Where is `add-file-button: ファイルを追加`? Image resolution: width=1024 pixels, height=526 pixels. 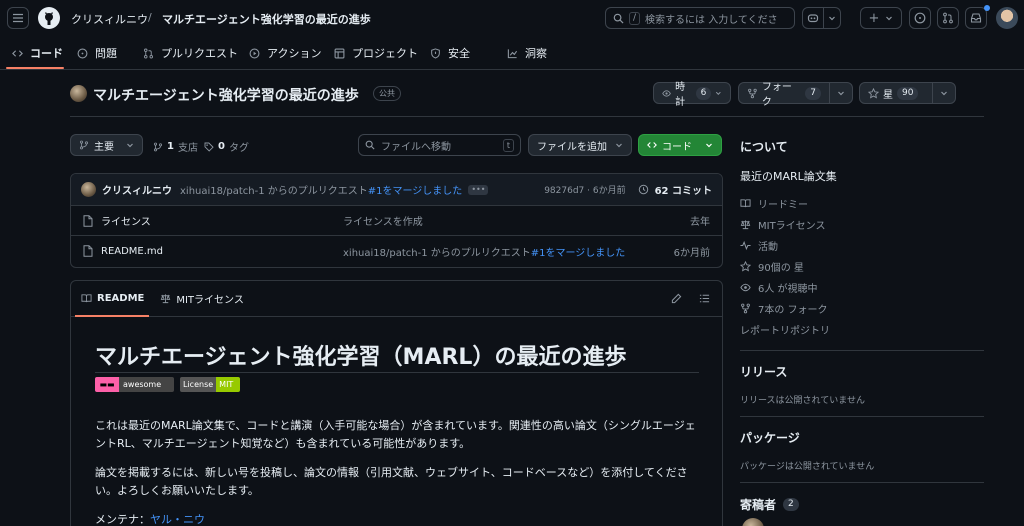 add-file-button: ファイルを追加 is located at coordinates (580, 145).